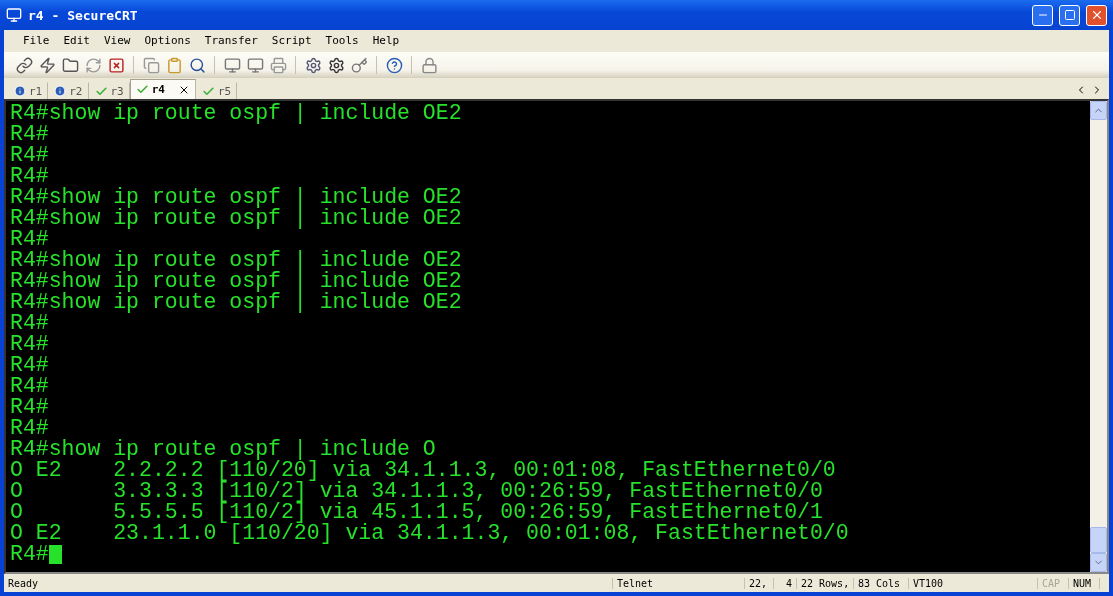 Image resolution: width=1113 pixels, height=596 pixels. I want to click on status-message: Ready, so click(308, 583).